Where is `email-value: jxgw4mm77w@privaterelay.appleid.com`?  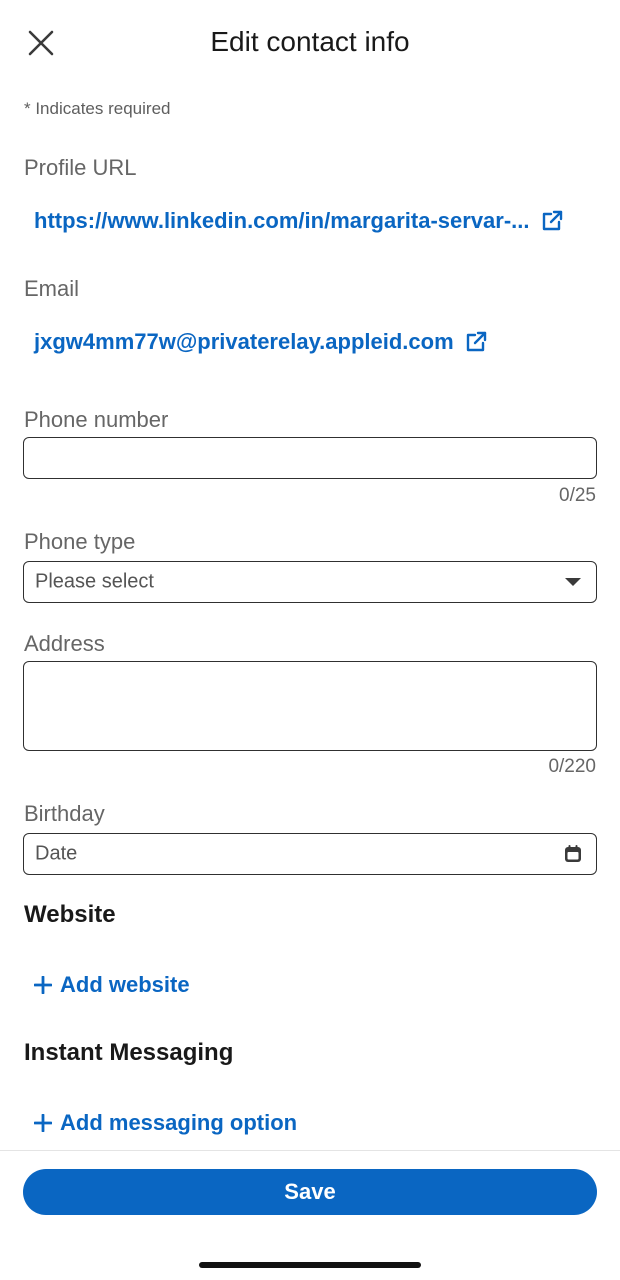 email-value: jxgw4mm77w@privaterelay.appleid.com is located at coordinates (244, 341).